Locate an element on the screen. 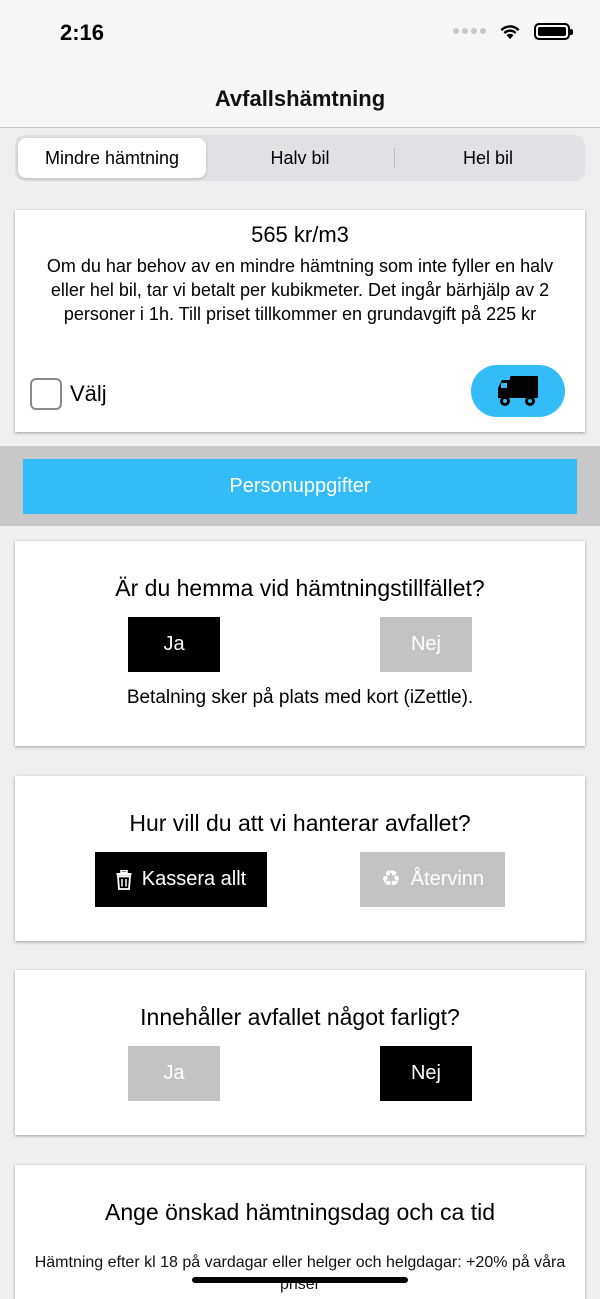  discard-all-button: Kassera allt is located at coordinates (181, 879).